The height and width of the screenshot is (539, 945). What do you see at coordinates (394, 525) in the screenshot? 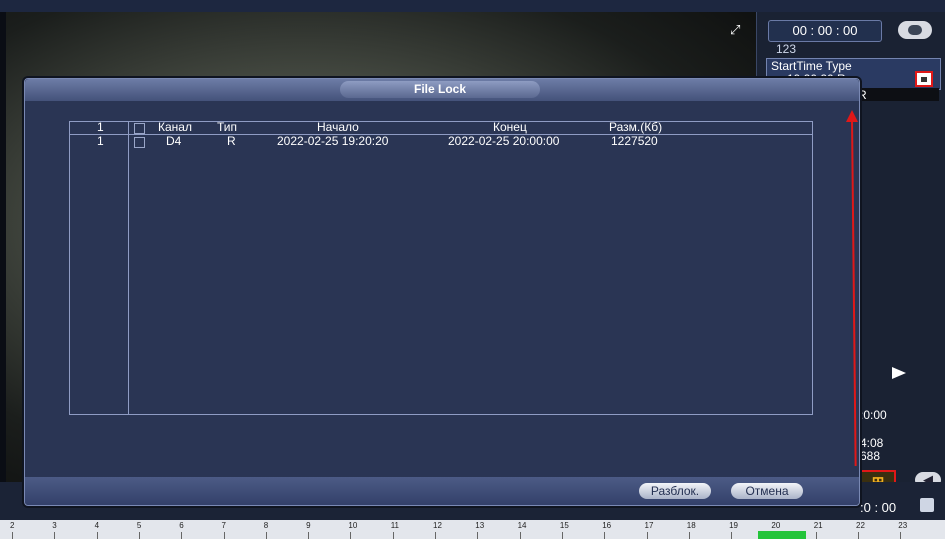
I see `timeline-hour-label: 11` at bounding box center [394, 525].